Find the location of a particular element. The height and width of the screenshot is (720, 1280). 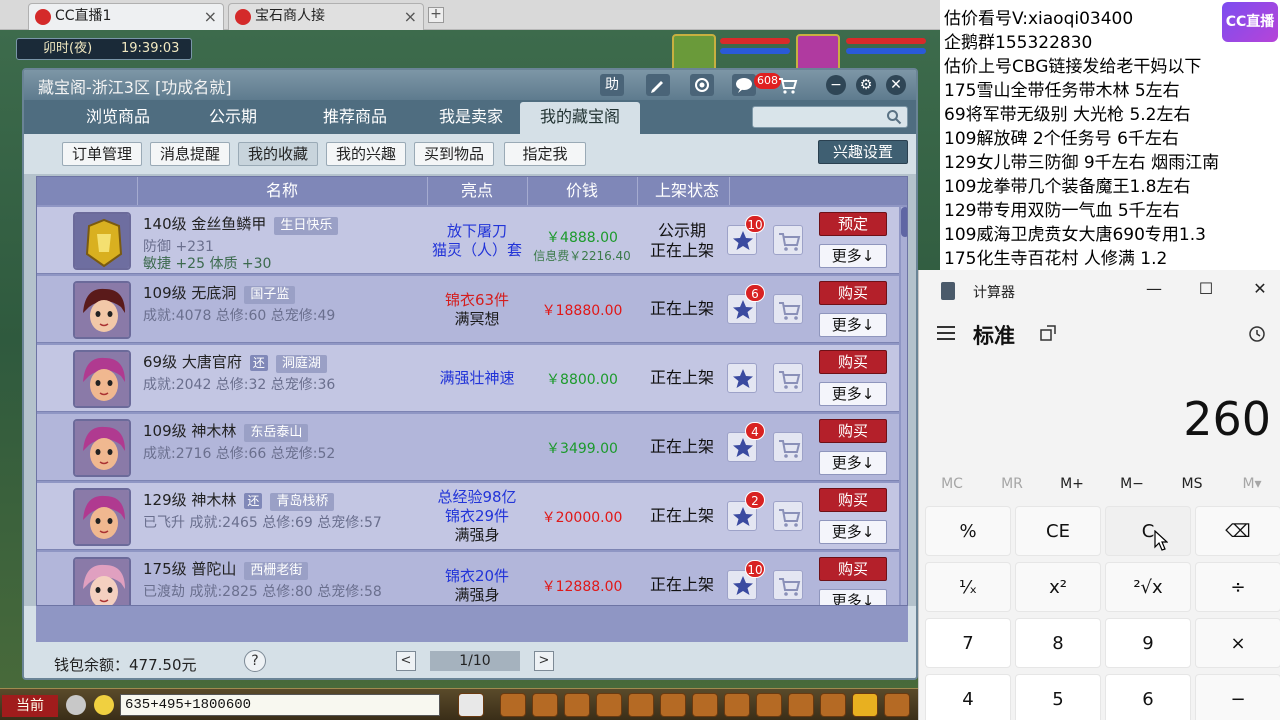

next-page-button: > is located at coordinates (544, 661).